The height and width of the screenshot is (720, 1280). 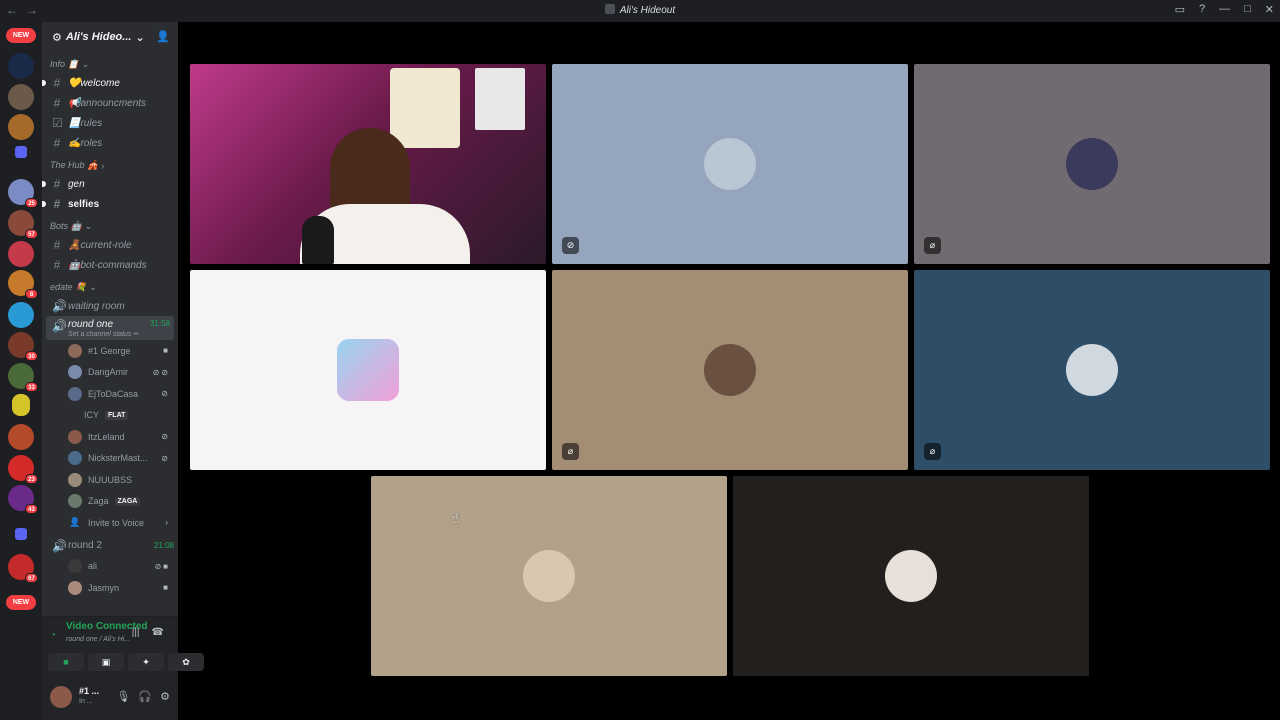 What do you see at coordinates (23, 284) in the screenshot?
I see `server-icon-6: 8` at bounding box center [23, 284].